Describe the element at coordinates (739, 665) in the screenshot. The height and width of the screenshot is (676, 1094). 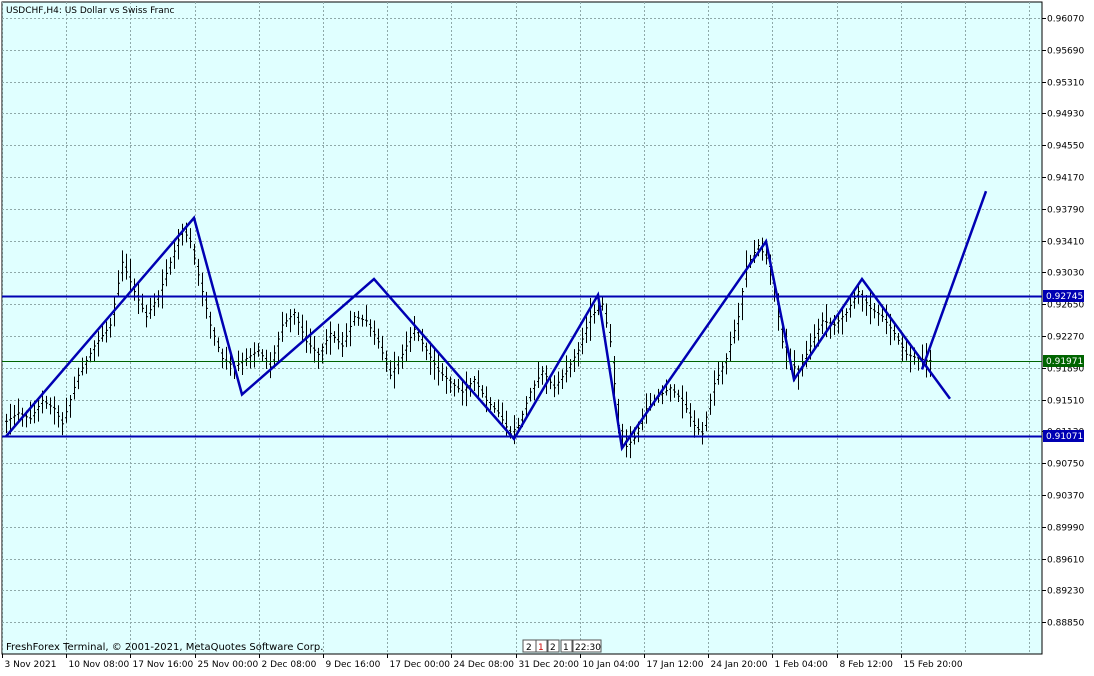
I see `x-tick-label: 24 Jan 20:00` at that location.